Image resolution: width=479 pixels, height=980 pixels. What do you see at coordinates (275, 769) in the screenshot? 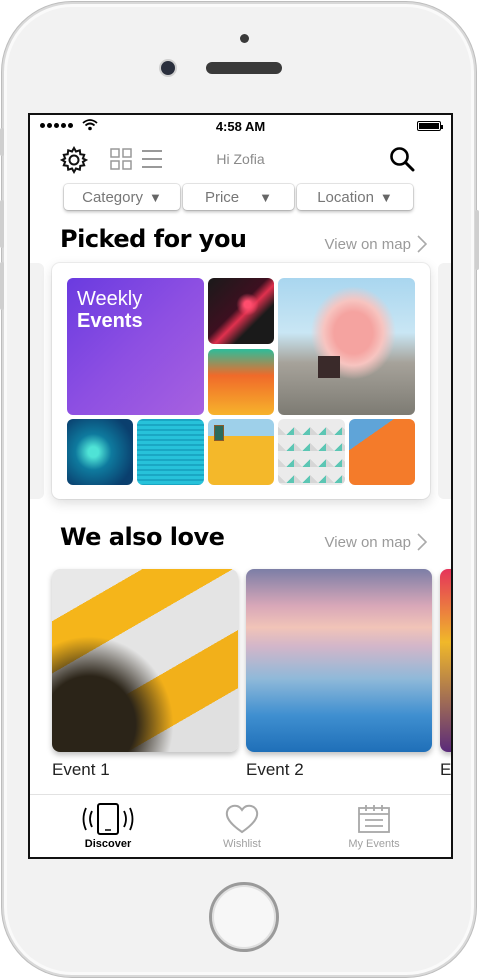
I see `event-title: Event 2` at bounding box center [275, 769].